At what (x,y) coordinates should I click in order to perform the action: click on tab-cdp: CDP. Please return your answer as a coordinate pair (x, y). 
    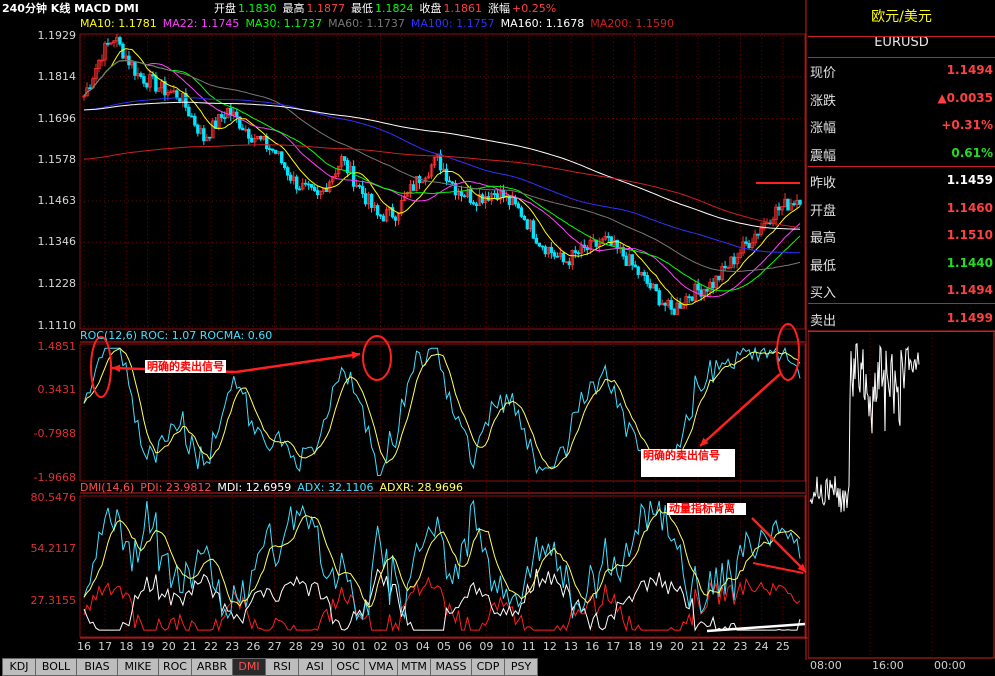
    Looking at the image, I should click on (488, 667).